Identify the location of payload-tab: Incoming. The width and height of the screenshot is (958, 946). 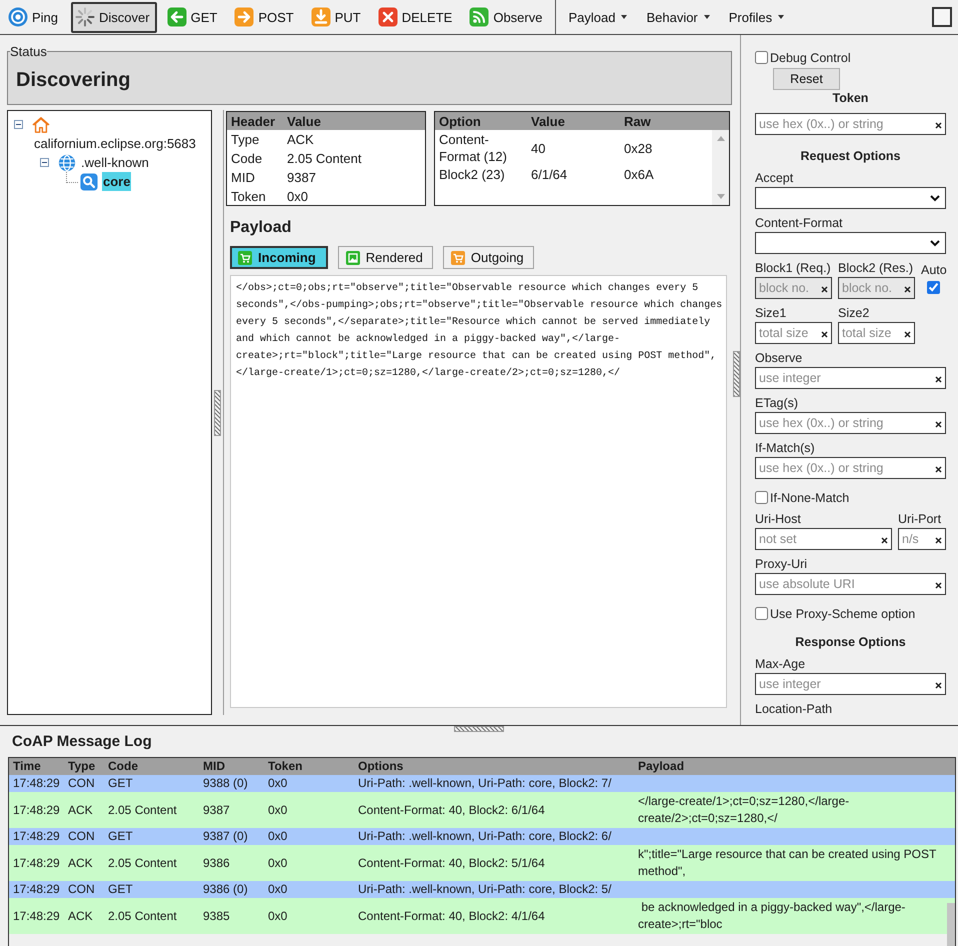
(279, 257).